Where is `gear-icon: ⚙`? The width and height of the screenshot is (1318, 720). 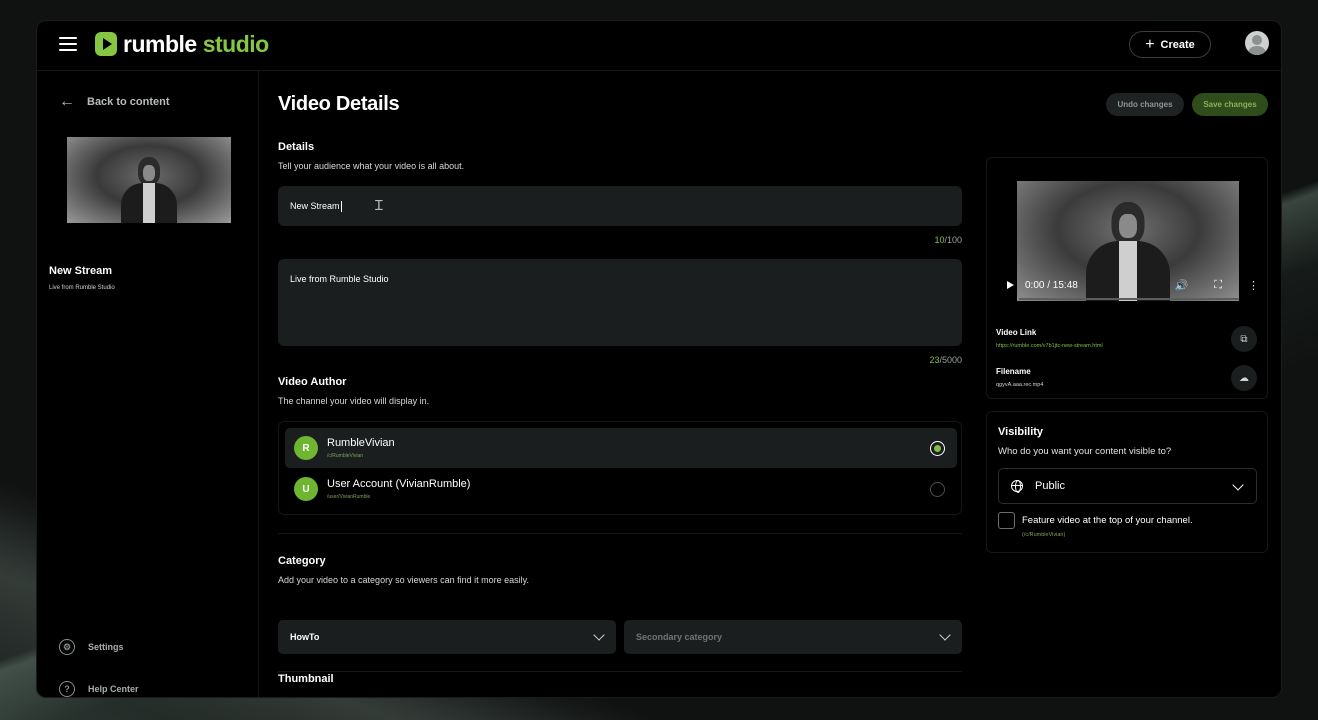
gear-icon: ⚙ is located at coordinates (67, 647).